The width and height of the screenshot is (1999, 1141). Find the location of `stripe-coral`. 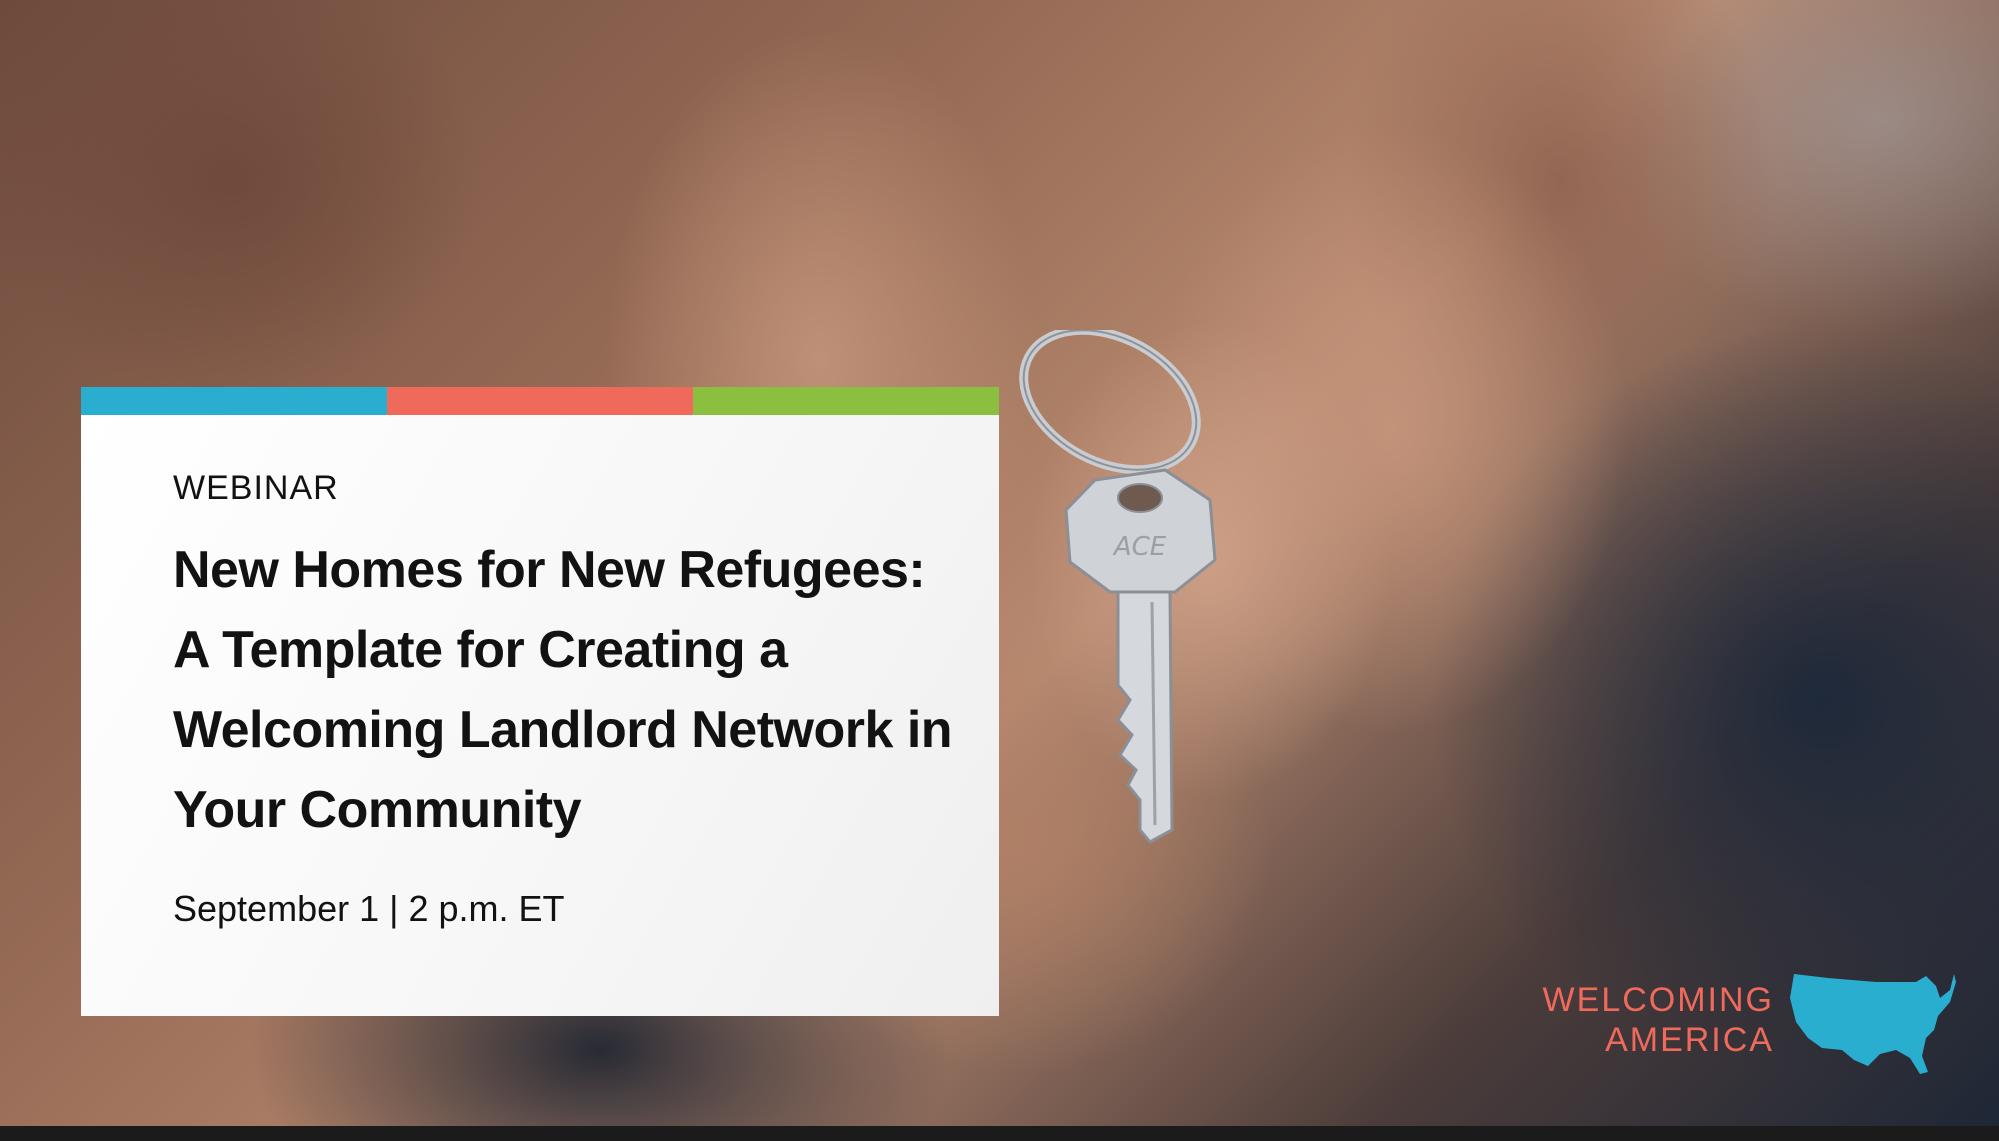

stripe-coral is located at coordinates (540, 401).